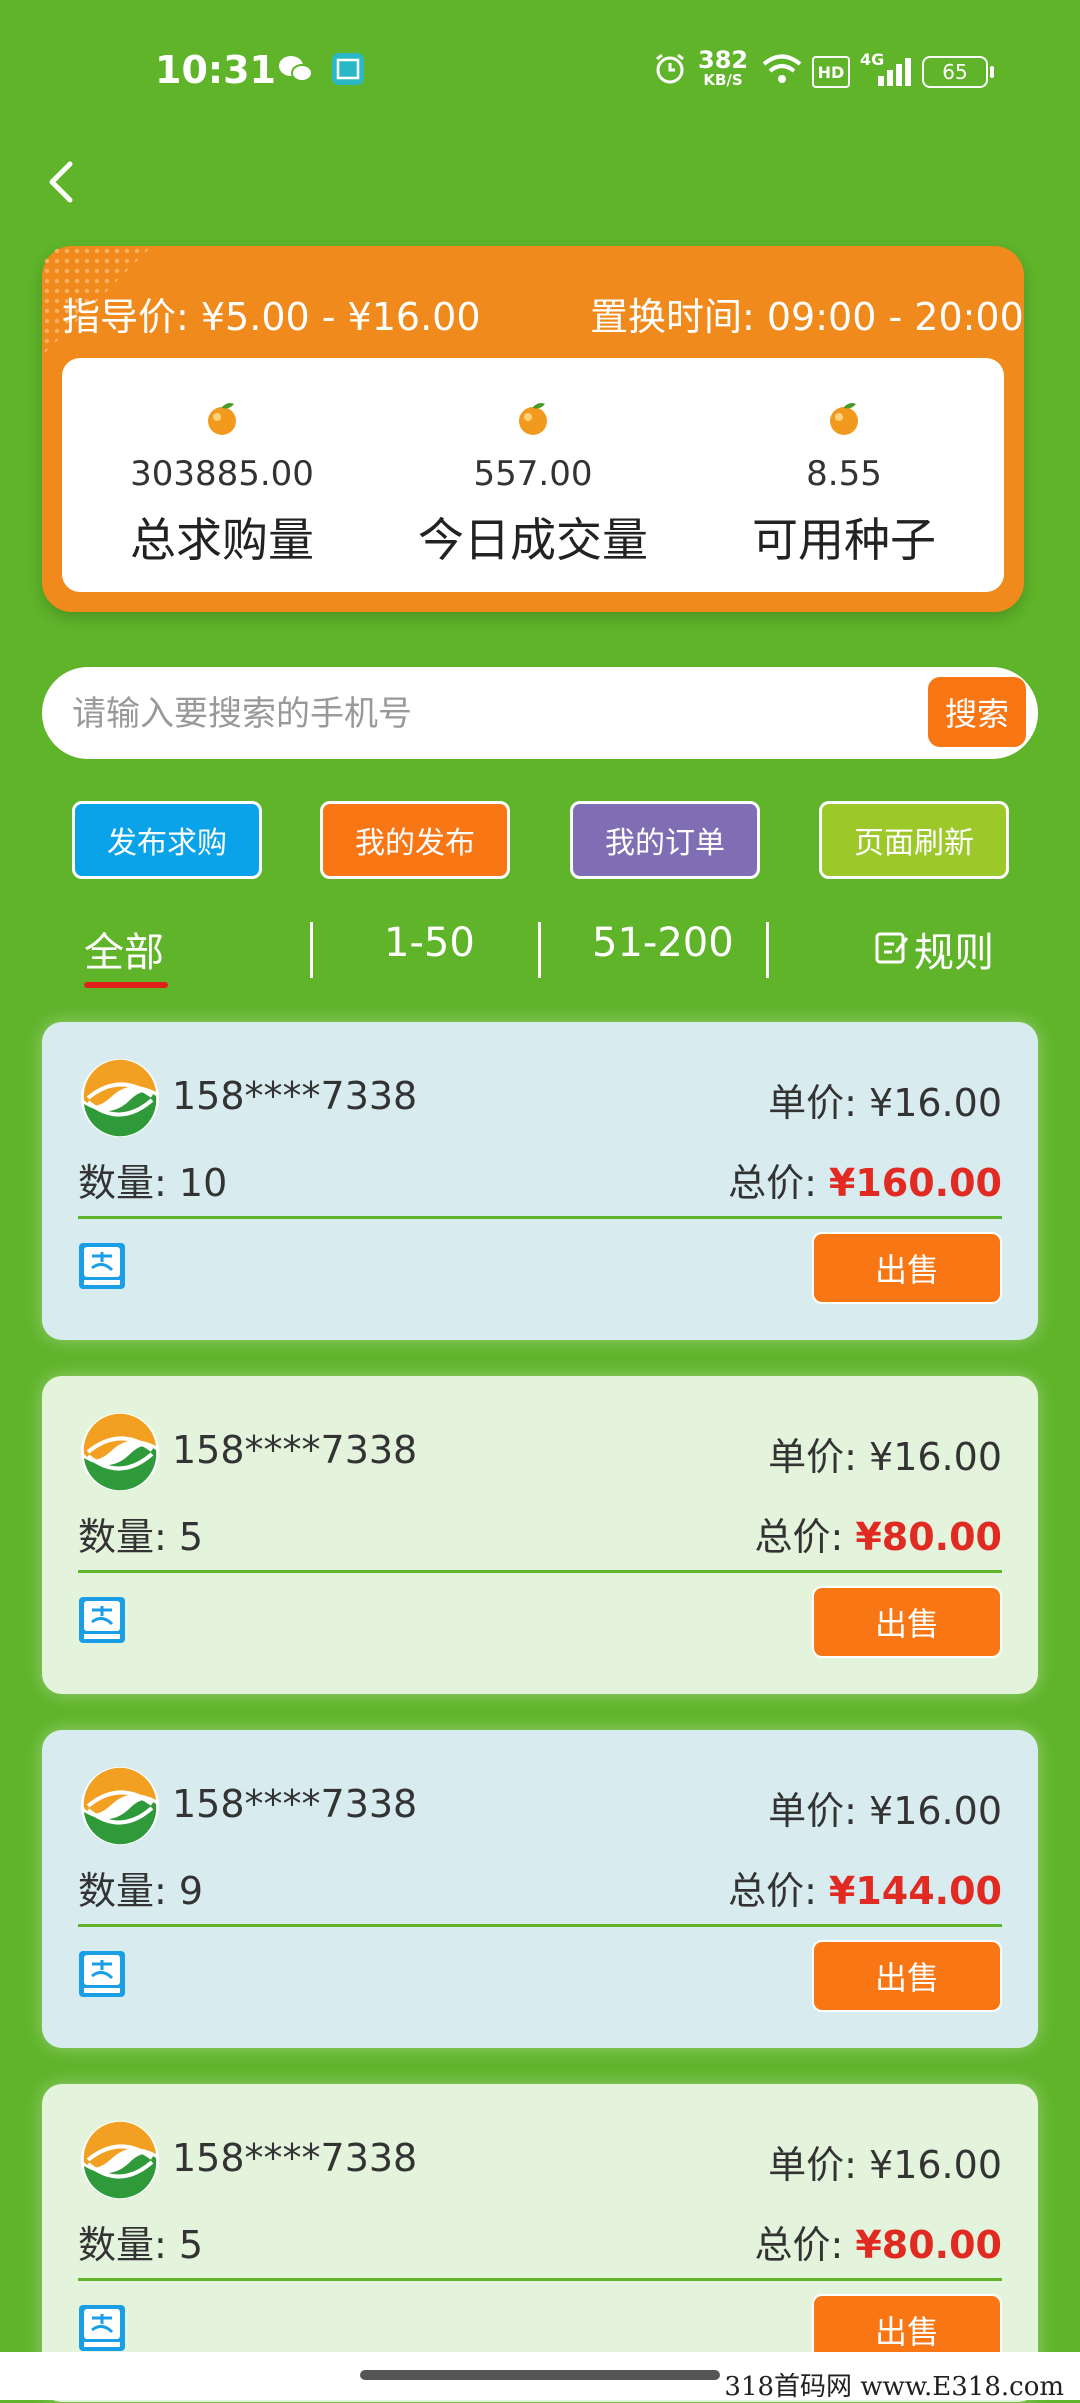  What do you see at coordinates (167, 840) in the screenshot?
I see `publish-request-button: 发布求购` at bounding box center [167, 840].